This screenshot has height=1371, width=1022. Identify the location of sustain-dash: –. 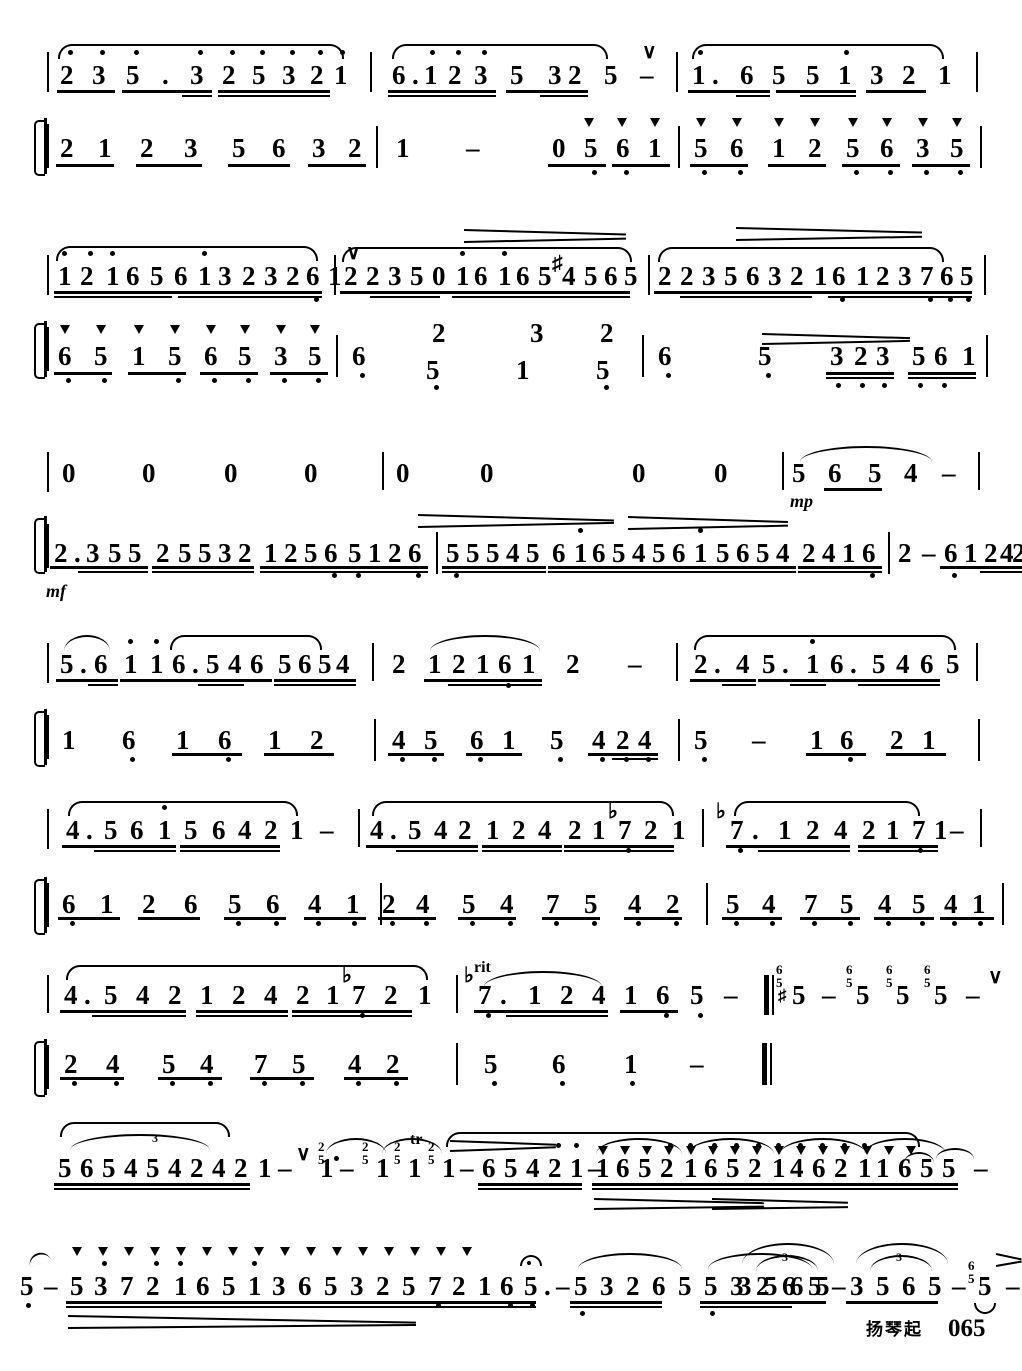
(839, 1286).